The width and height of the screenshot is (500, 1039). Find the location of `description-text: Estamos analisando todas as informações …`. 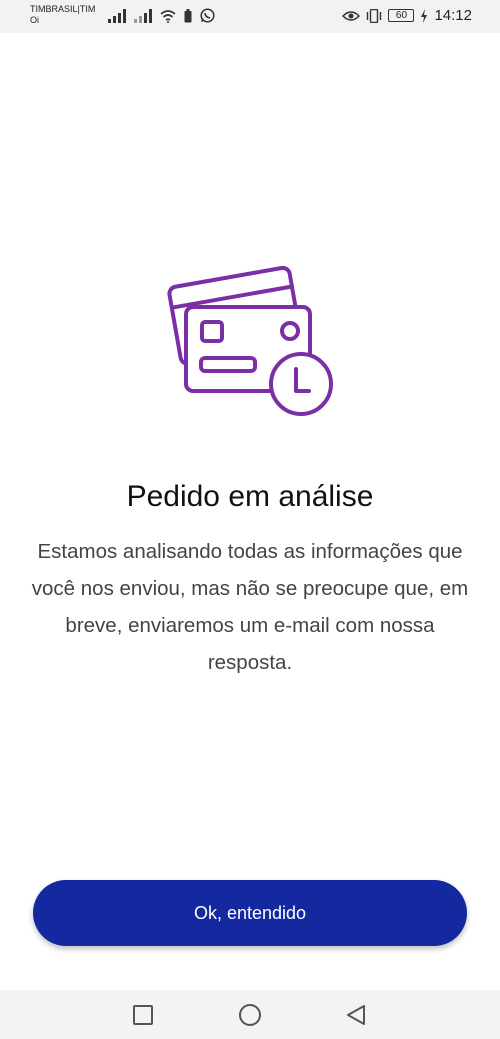

description-text: Estamos analisando todas as informações … is located at coordinates (250, 607).